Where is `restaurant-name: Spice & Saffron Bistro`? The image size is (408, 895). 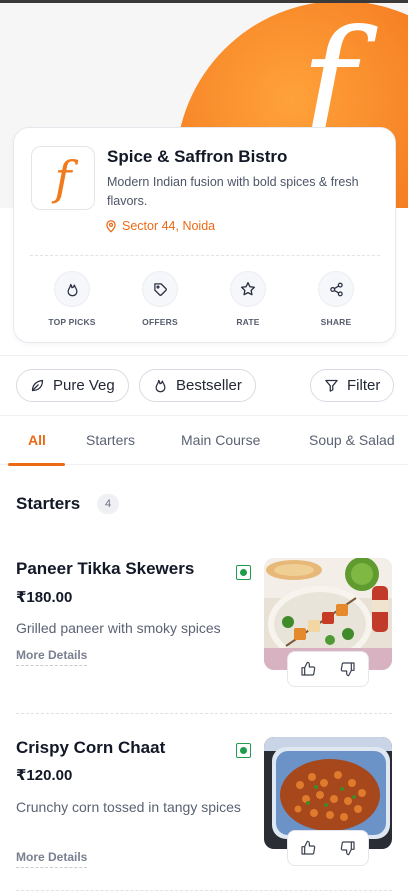
restaurant-name: Spice & Saffron Bistro is located at coordinates (197, 156).